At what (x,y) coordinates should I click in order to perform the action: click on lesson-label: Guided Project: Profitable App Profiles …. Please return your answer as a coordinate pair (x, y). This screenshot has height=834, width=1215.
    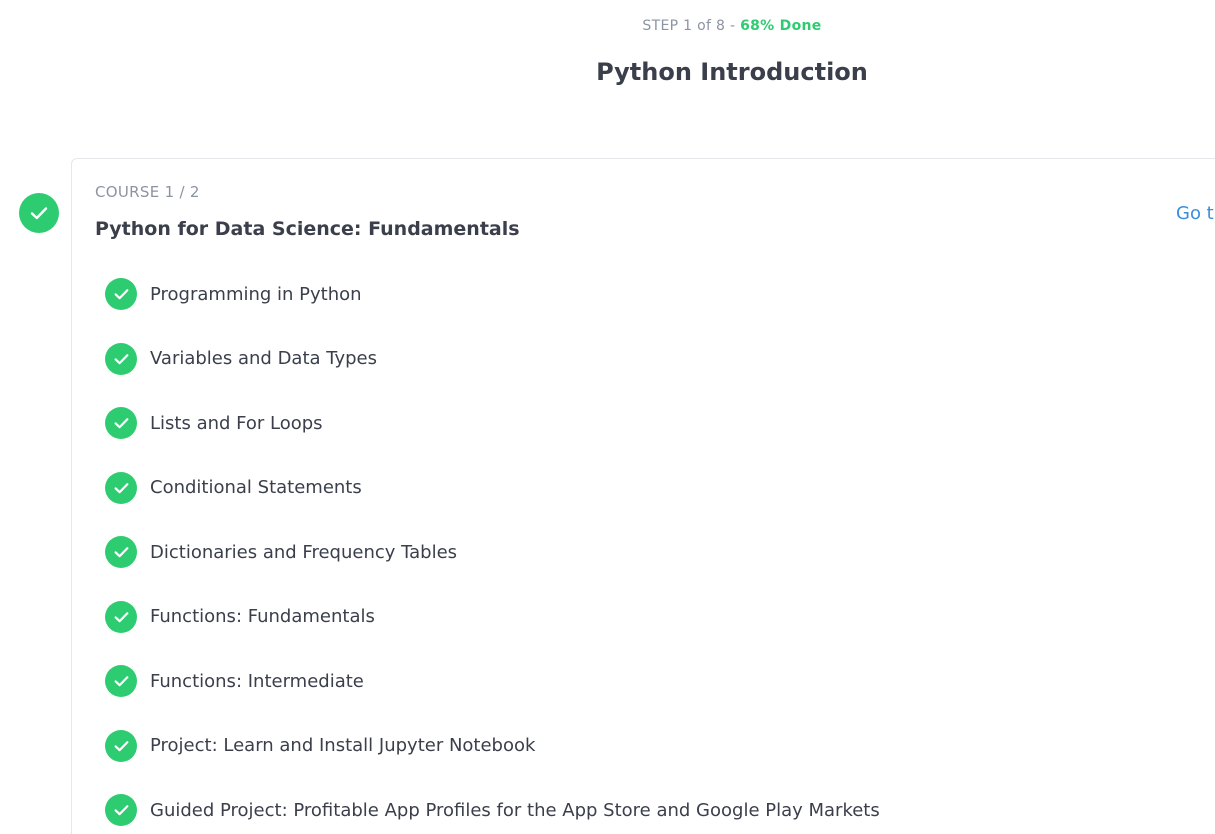
    Looking at the image, I should click on (515, 810).